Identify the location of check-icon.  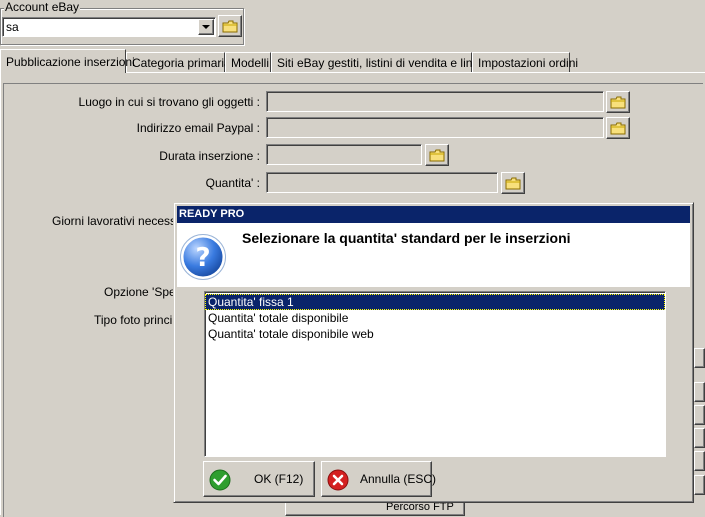
(220, 480).